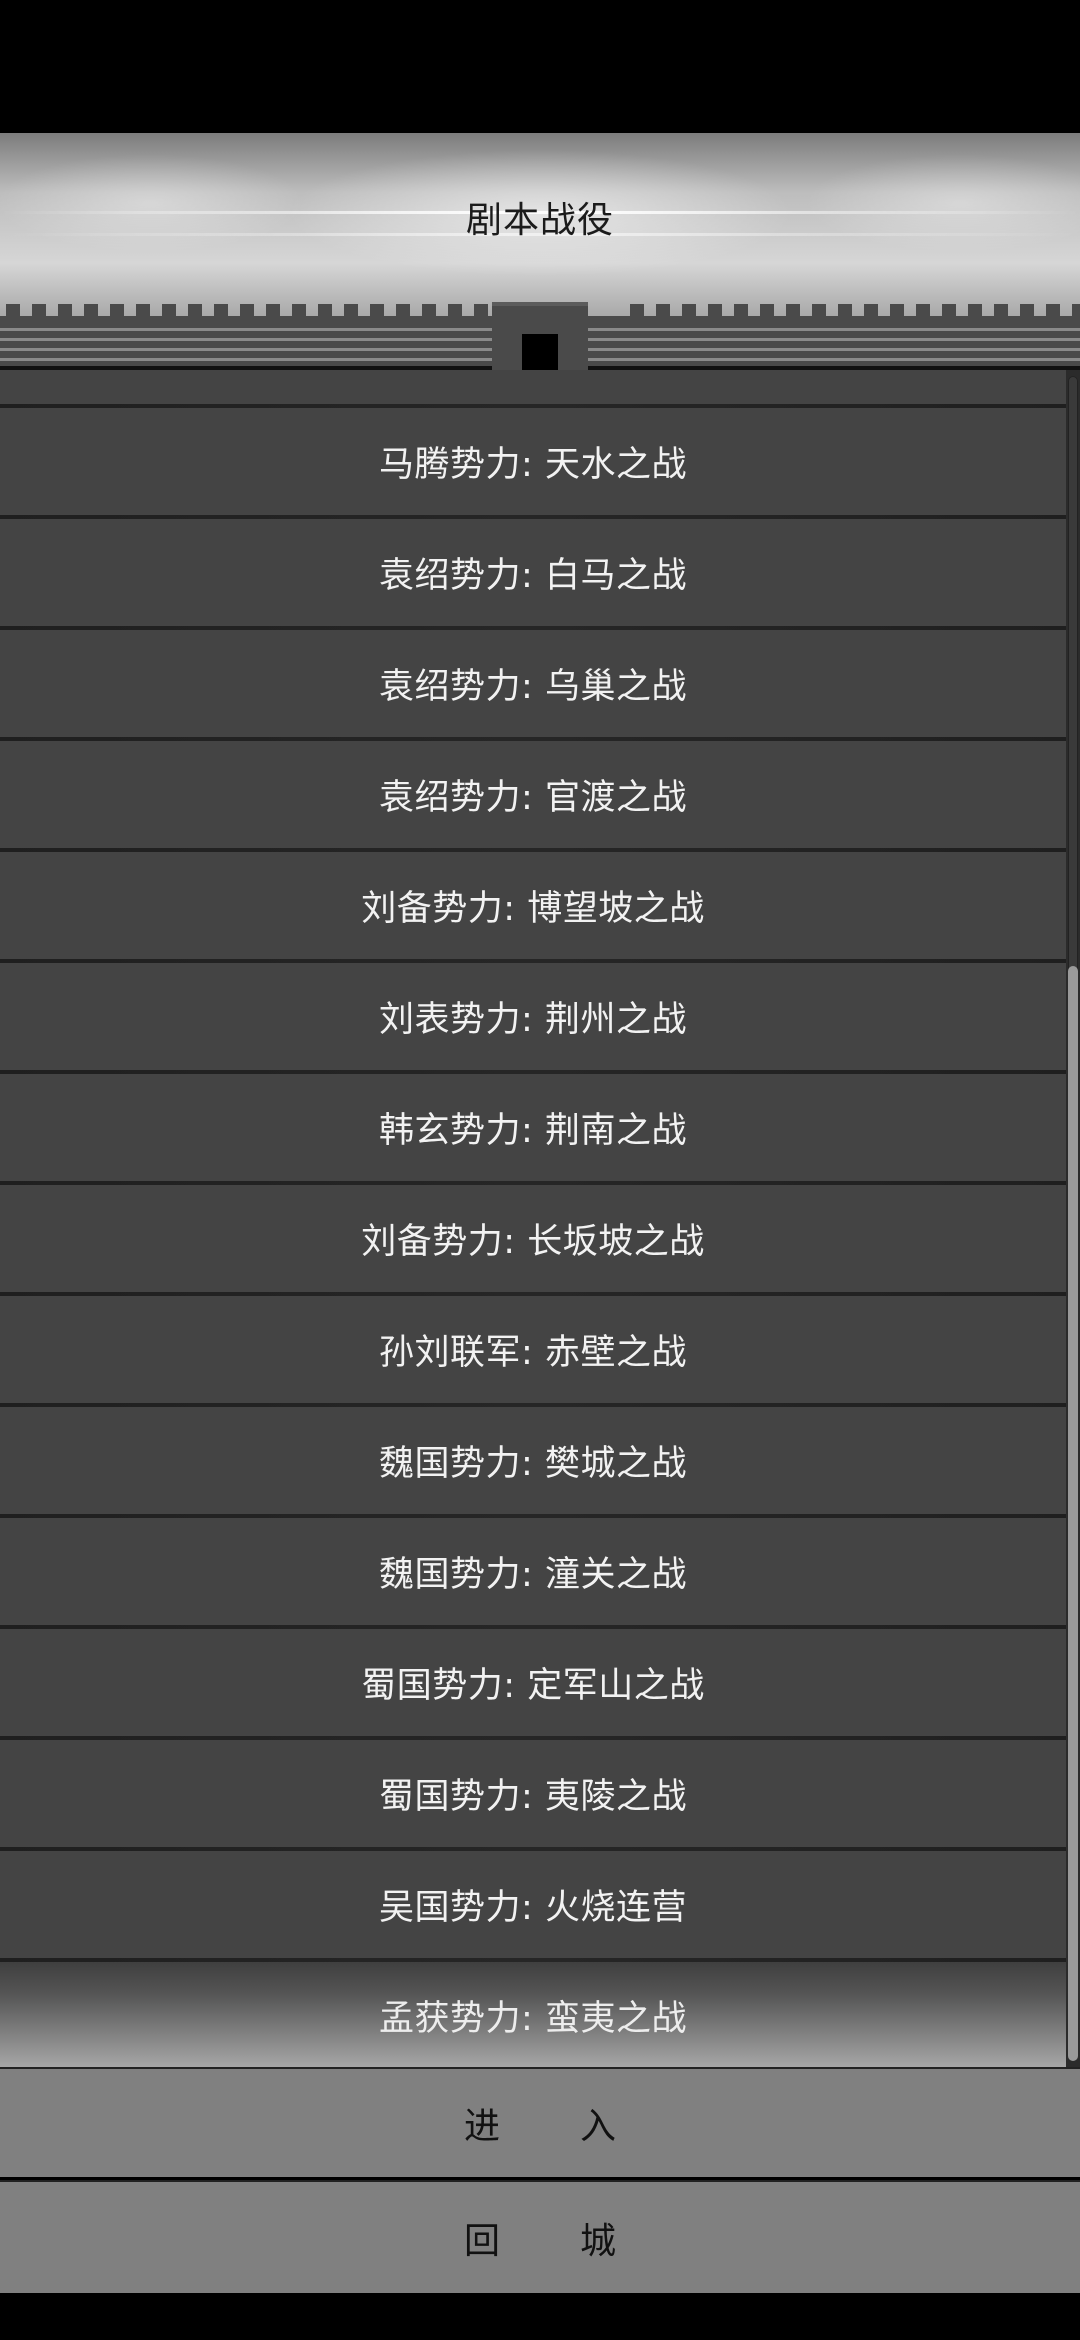  Describe the element at coordinates (533, 1020) in the screenshot. I see `campaign-label: 刘表势力: 荆州之战` at that location.